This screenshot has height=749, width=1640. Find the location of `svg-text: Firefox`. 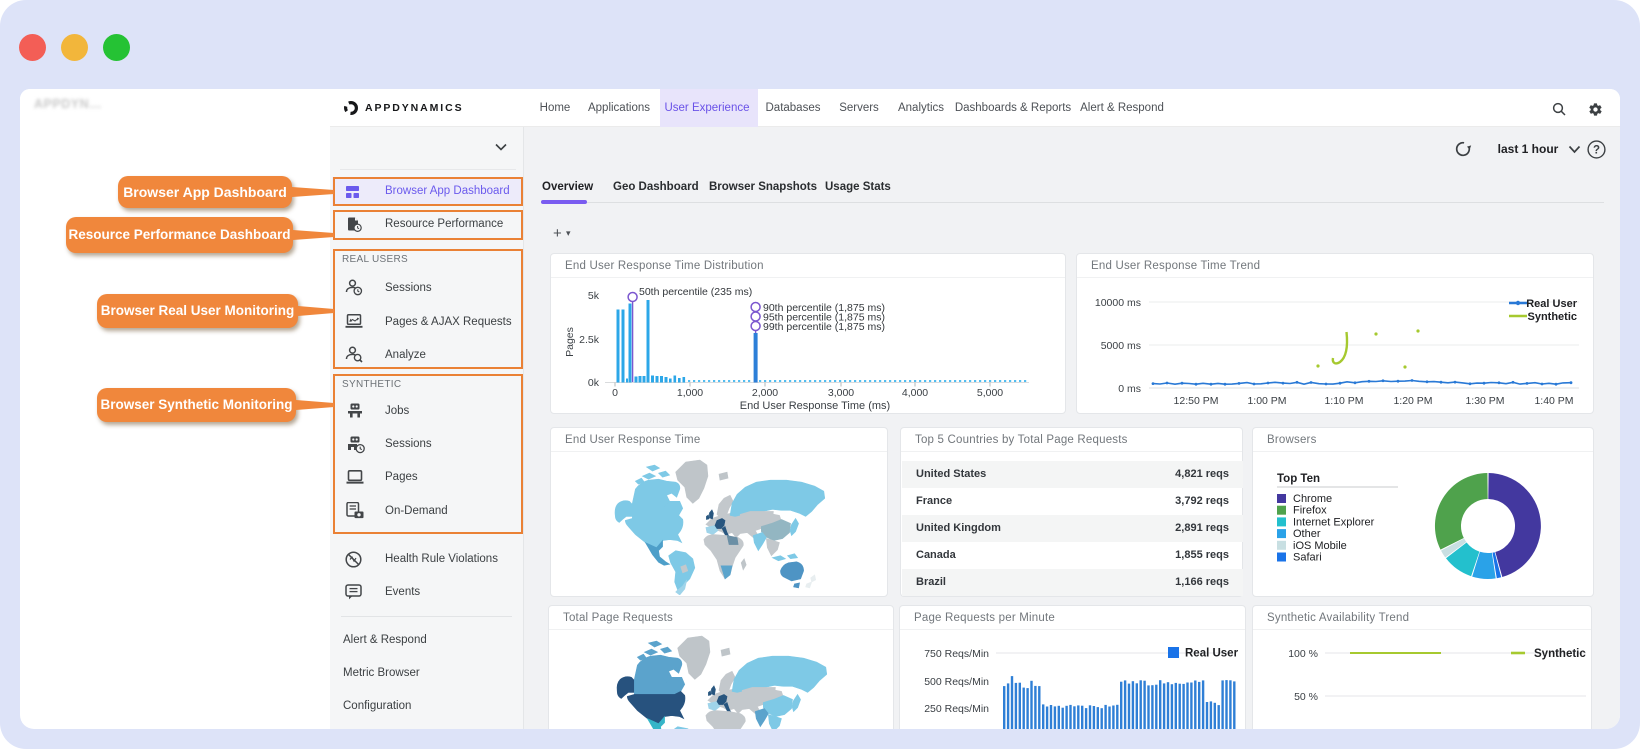

svg-text: Firefox is located at coordinates (1310, 511).